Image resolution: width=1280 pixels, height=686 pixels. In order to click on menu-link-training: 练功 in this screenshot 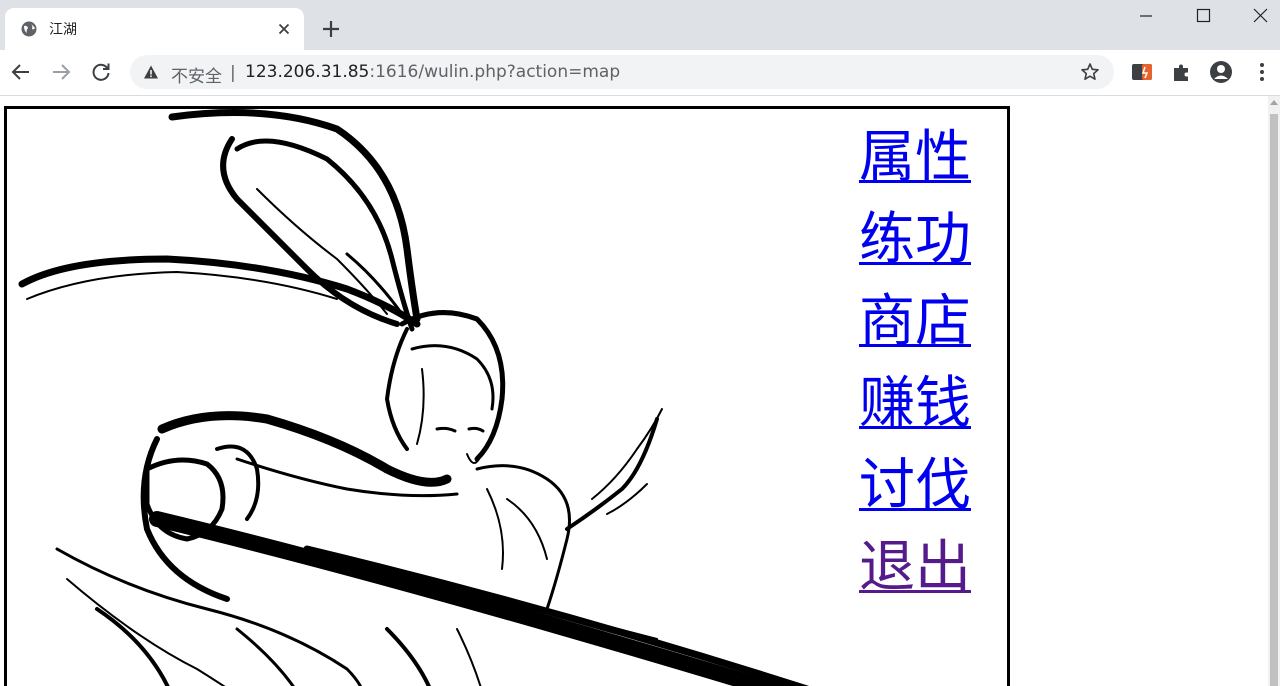, I will do `click(915, 240)`.